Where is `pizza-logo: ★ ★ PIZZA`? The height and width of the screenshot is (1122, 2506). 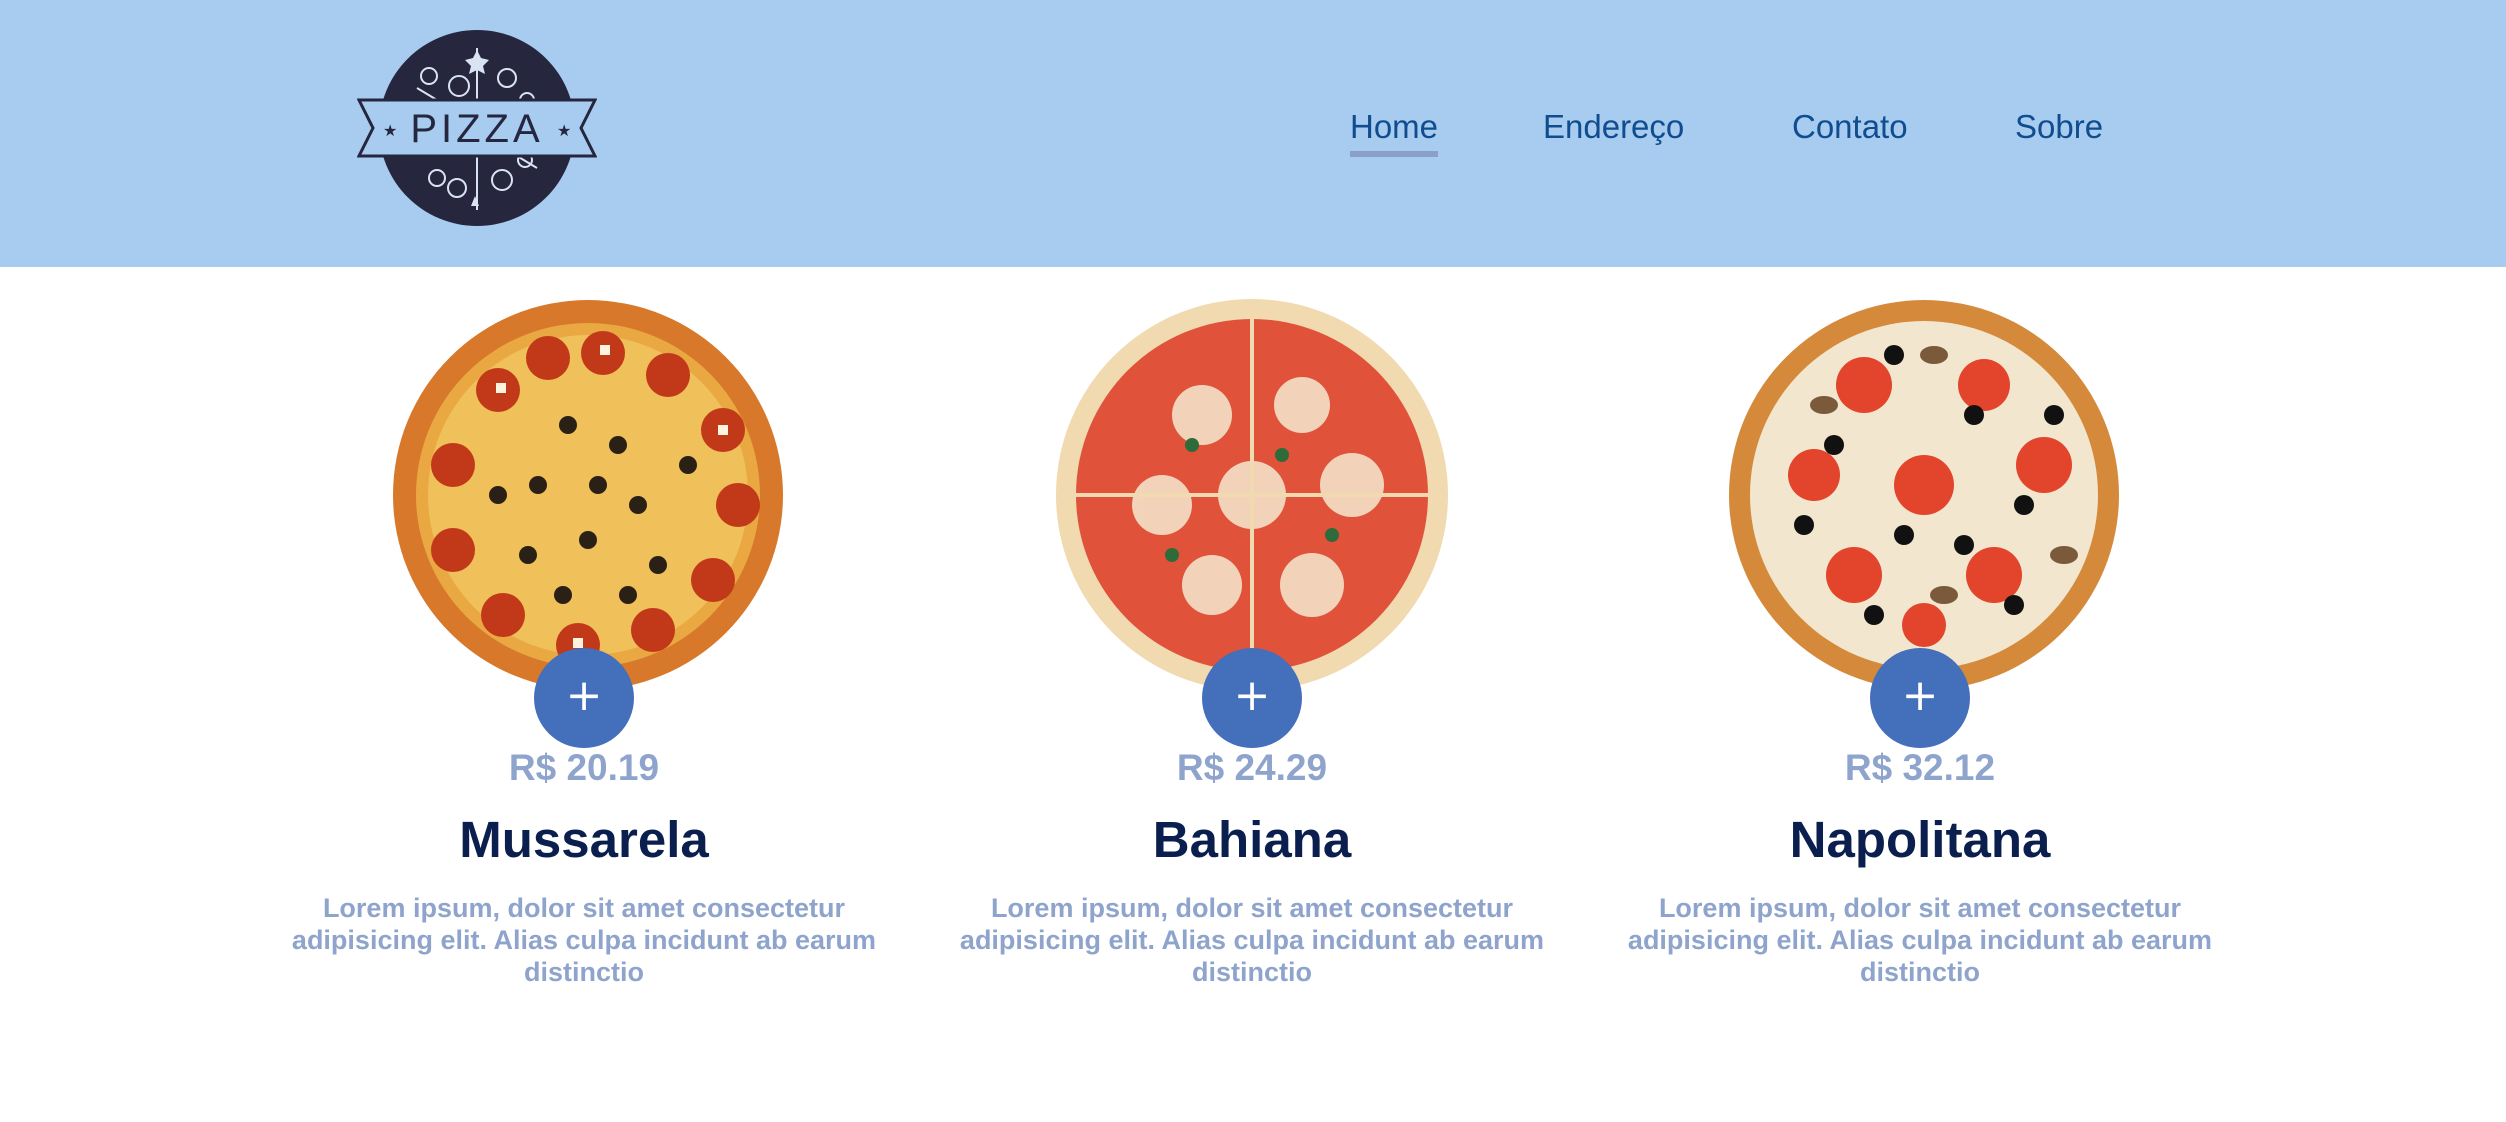 pizza-logo: ★ ★ PIZZA is located at coordinates (477, 129).